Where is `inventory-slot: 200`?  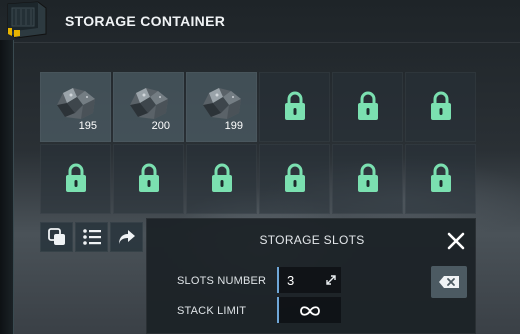 inventory-slot: 200 is located at coordinates (148, 107).